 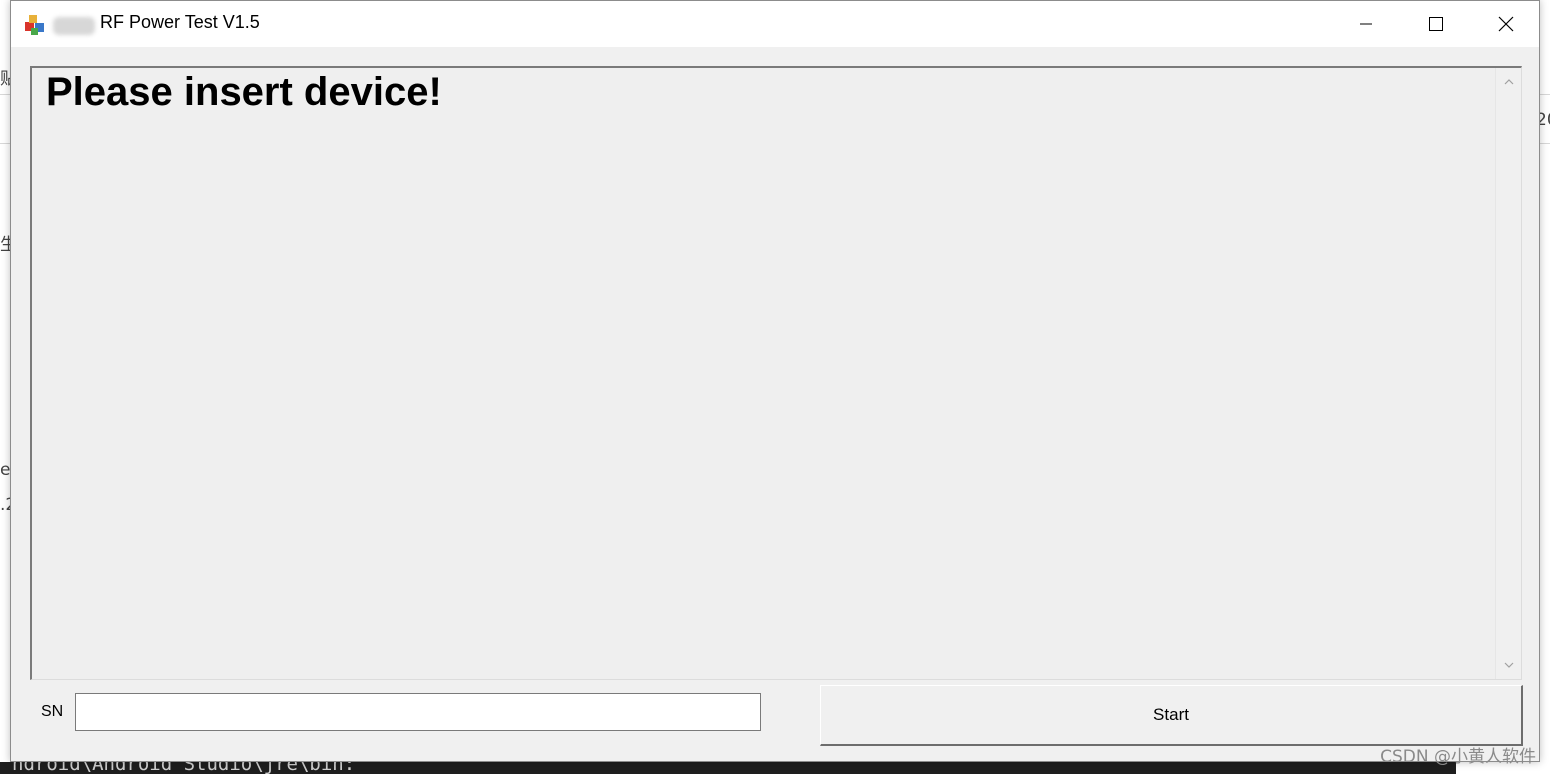 What do you see at coordinates (1171, 715) in the screenshot?
I see `start-button: Start` at bounding box center [1171, 715].